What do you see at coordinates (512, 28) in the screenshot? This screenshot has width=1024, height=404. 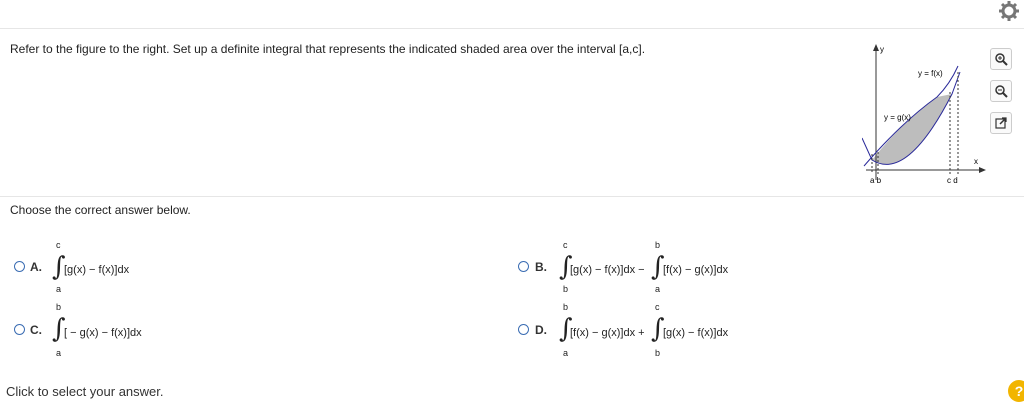 I see `top-divider` at bounding box center [512, 28].